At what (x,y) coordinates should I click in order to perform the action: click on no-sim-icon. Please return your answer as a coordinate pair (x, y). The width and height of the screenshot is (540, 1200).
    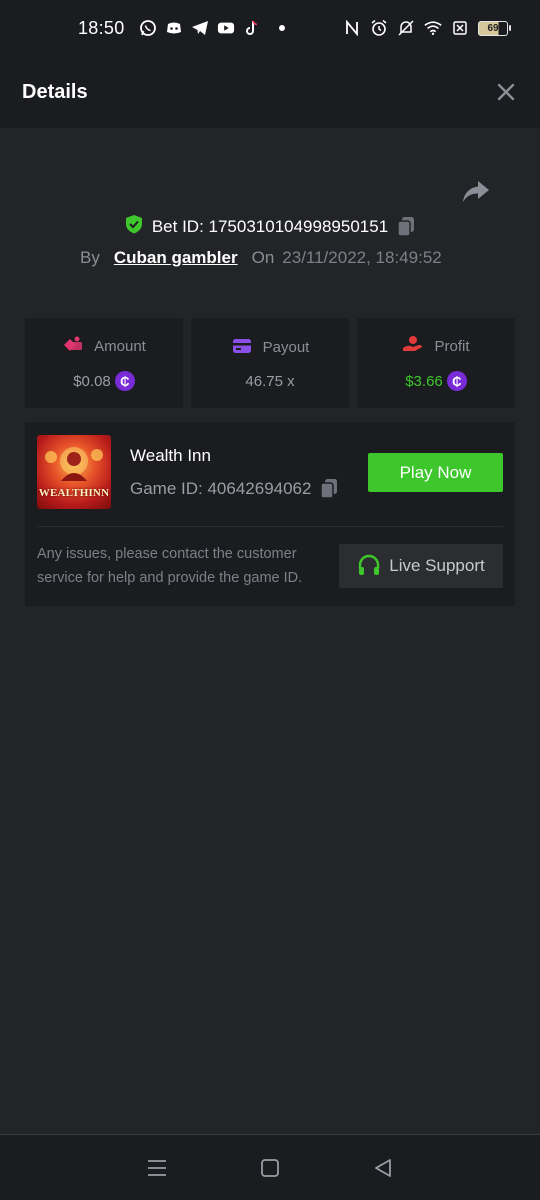
    Looking at the image, I should click on (460, 28).